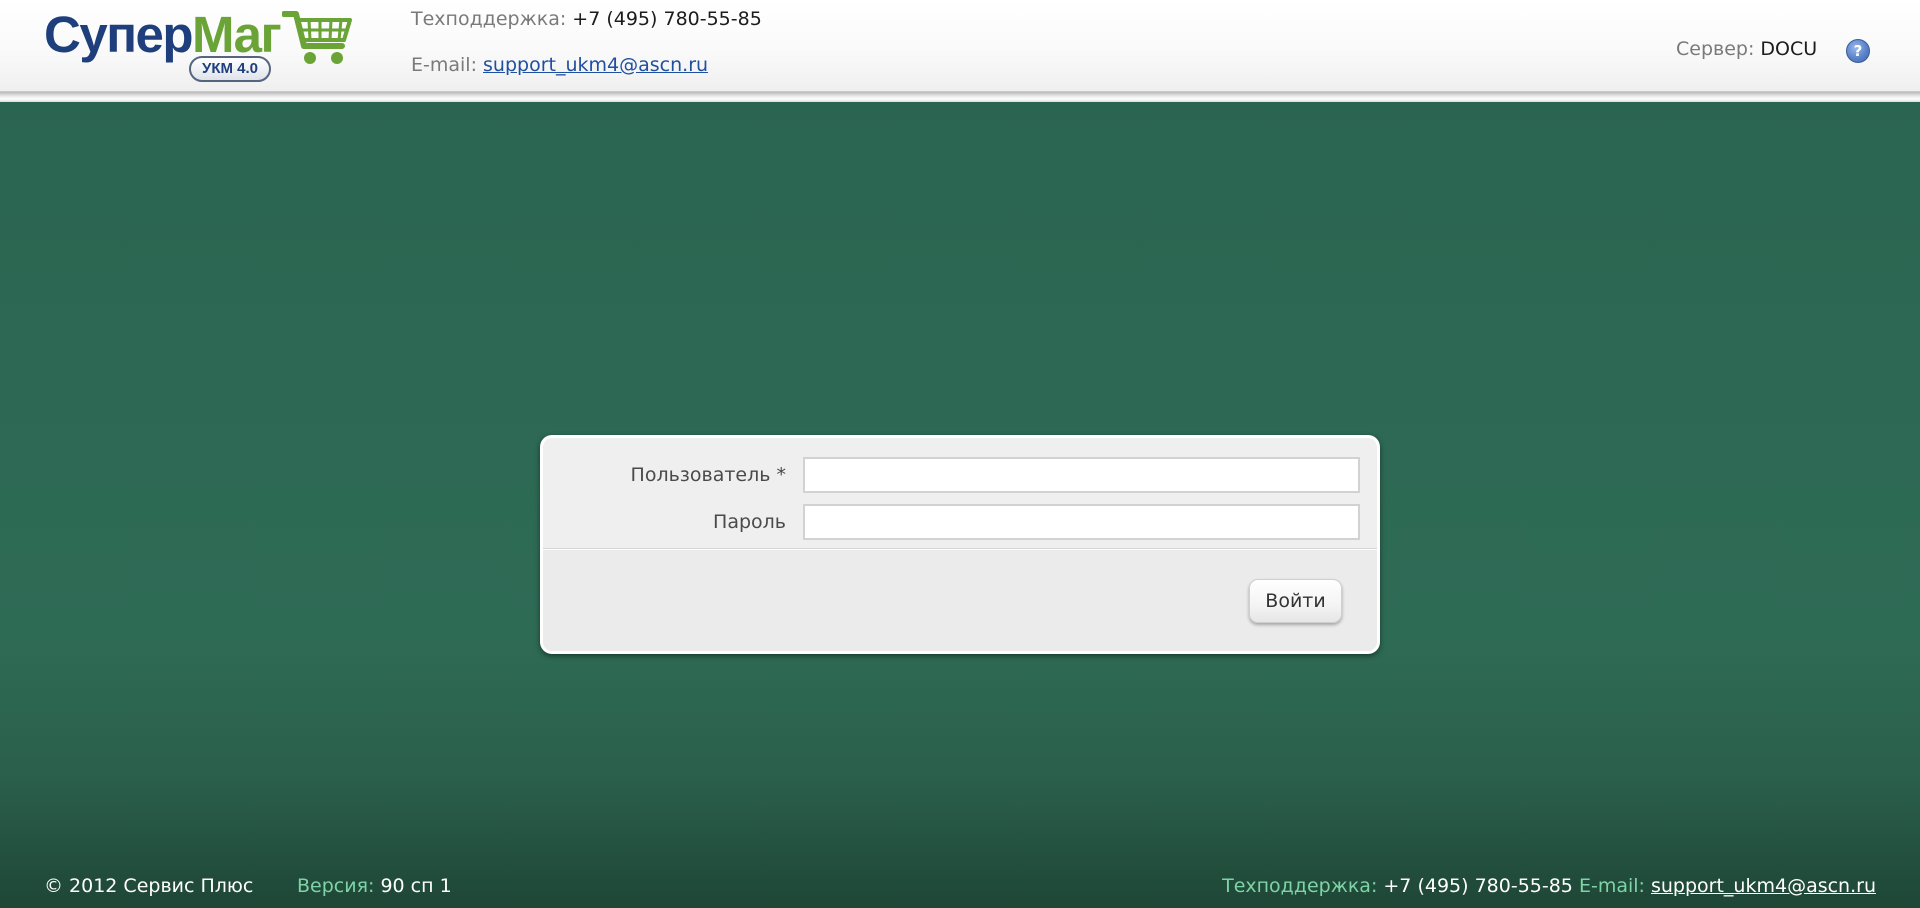  What do you see at coordinates (1858, 51) in the screenshot?
I see `help-icon: ?` at bounding box center [1858, 51].